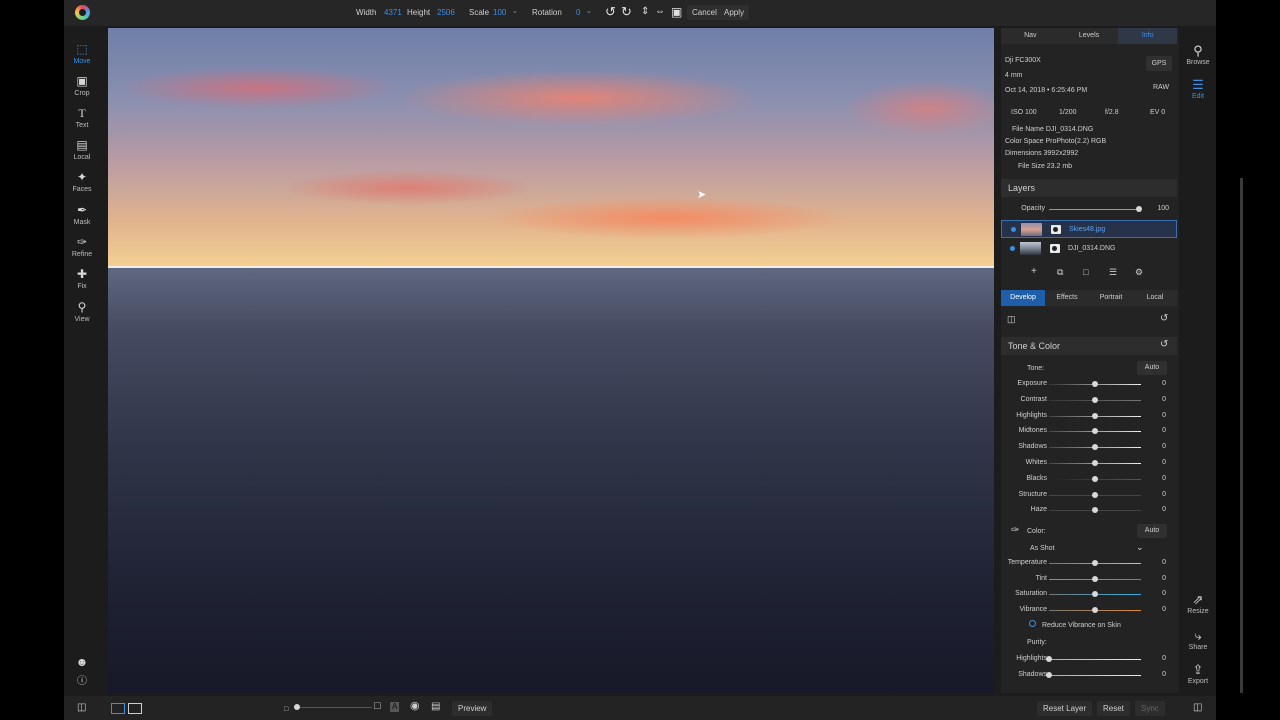  I want to click on slider-structure: Structure 0, so click(1089, 495).